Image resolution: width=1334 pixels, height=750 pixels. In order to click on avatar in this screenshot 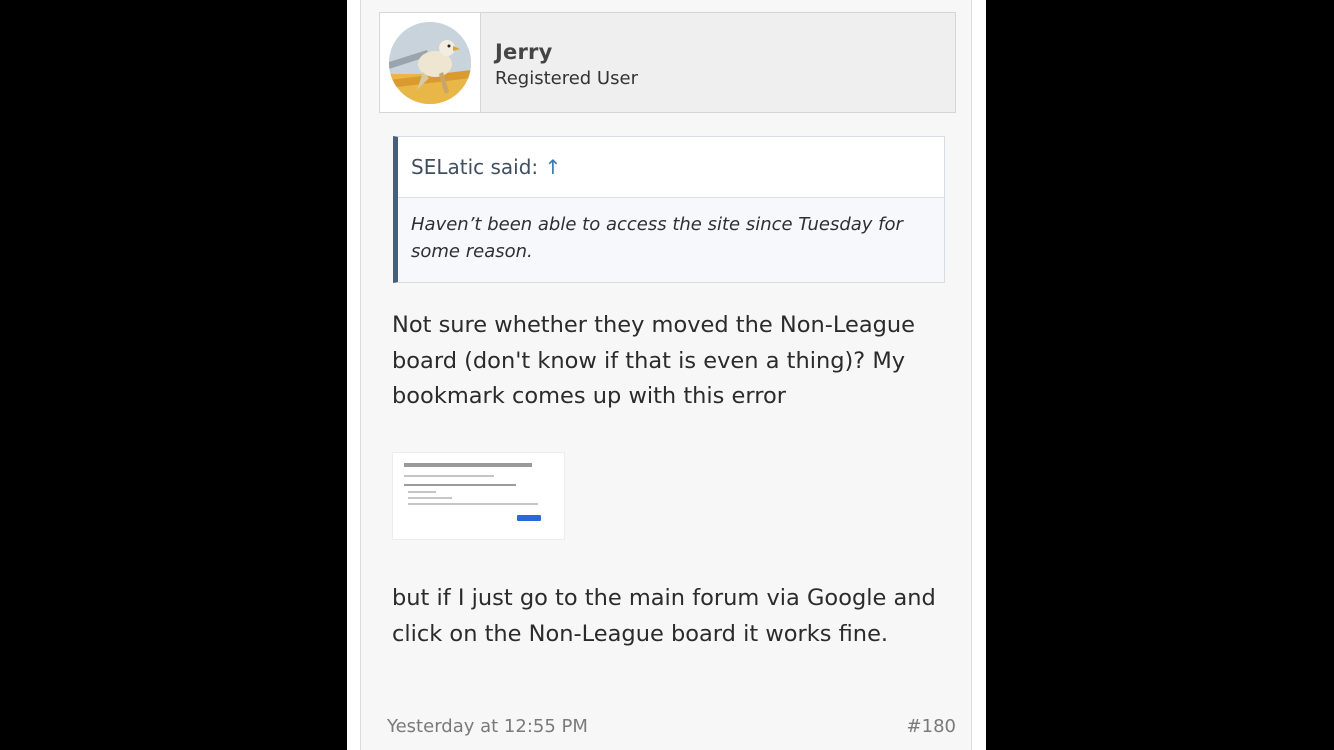, I will do `click(430, 63)`.